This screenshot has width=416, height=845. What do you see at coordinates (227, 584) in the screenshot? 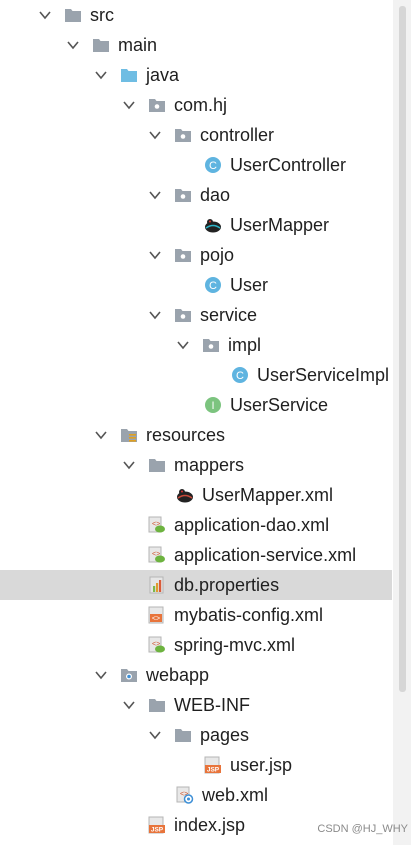
I see `tree-row-label: db.properties` at bounding box center [227, 584].